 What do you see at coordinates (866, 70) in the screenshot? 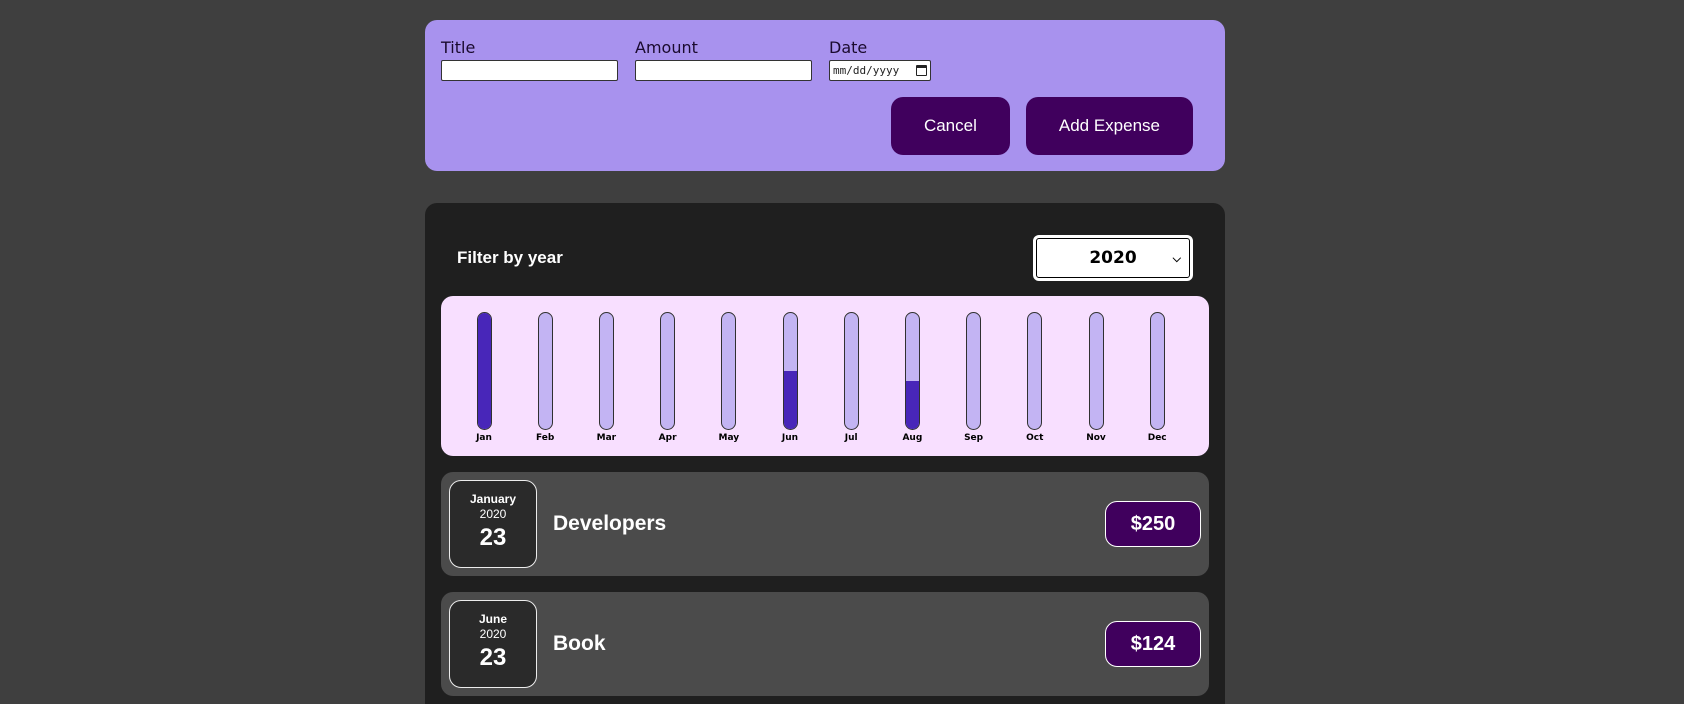
I see `date-placeholder: mm/dd/yyyy` at bounding box center [866, 70].